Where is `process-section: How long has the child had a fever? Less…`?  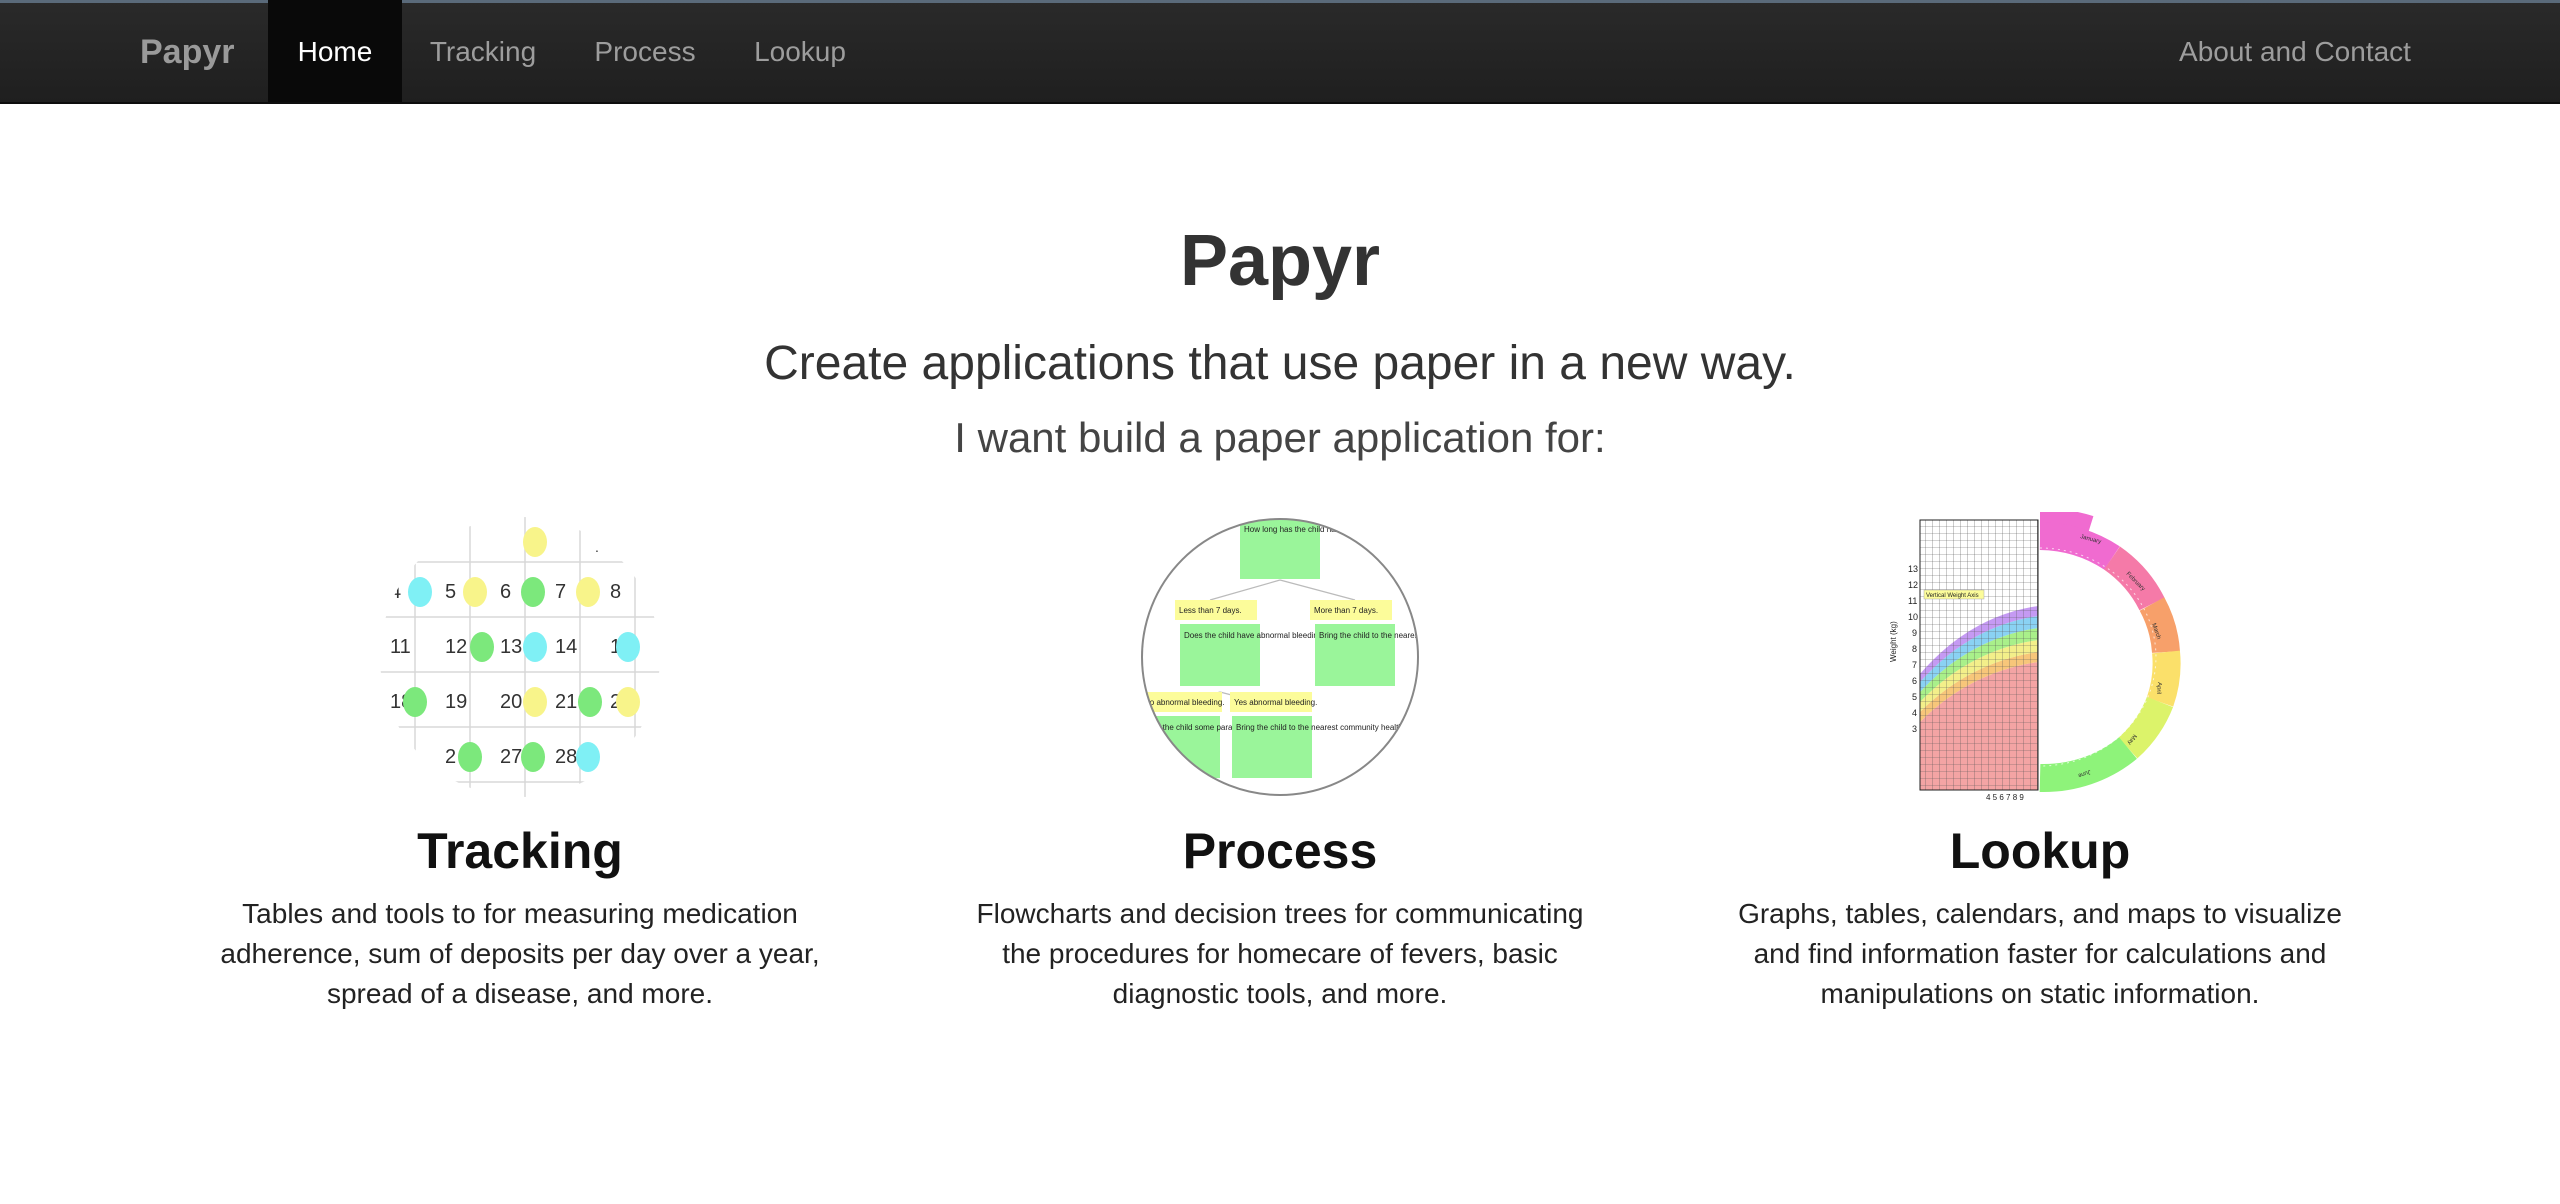
process-section: How long has the child had a fever? Less… is located at coordinates (1280, 763).